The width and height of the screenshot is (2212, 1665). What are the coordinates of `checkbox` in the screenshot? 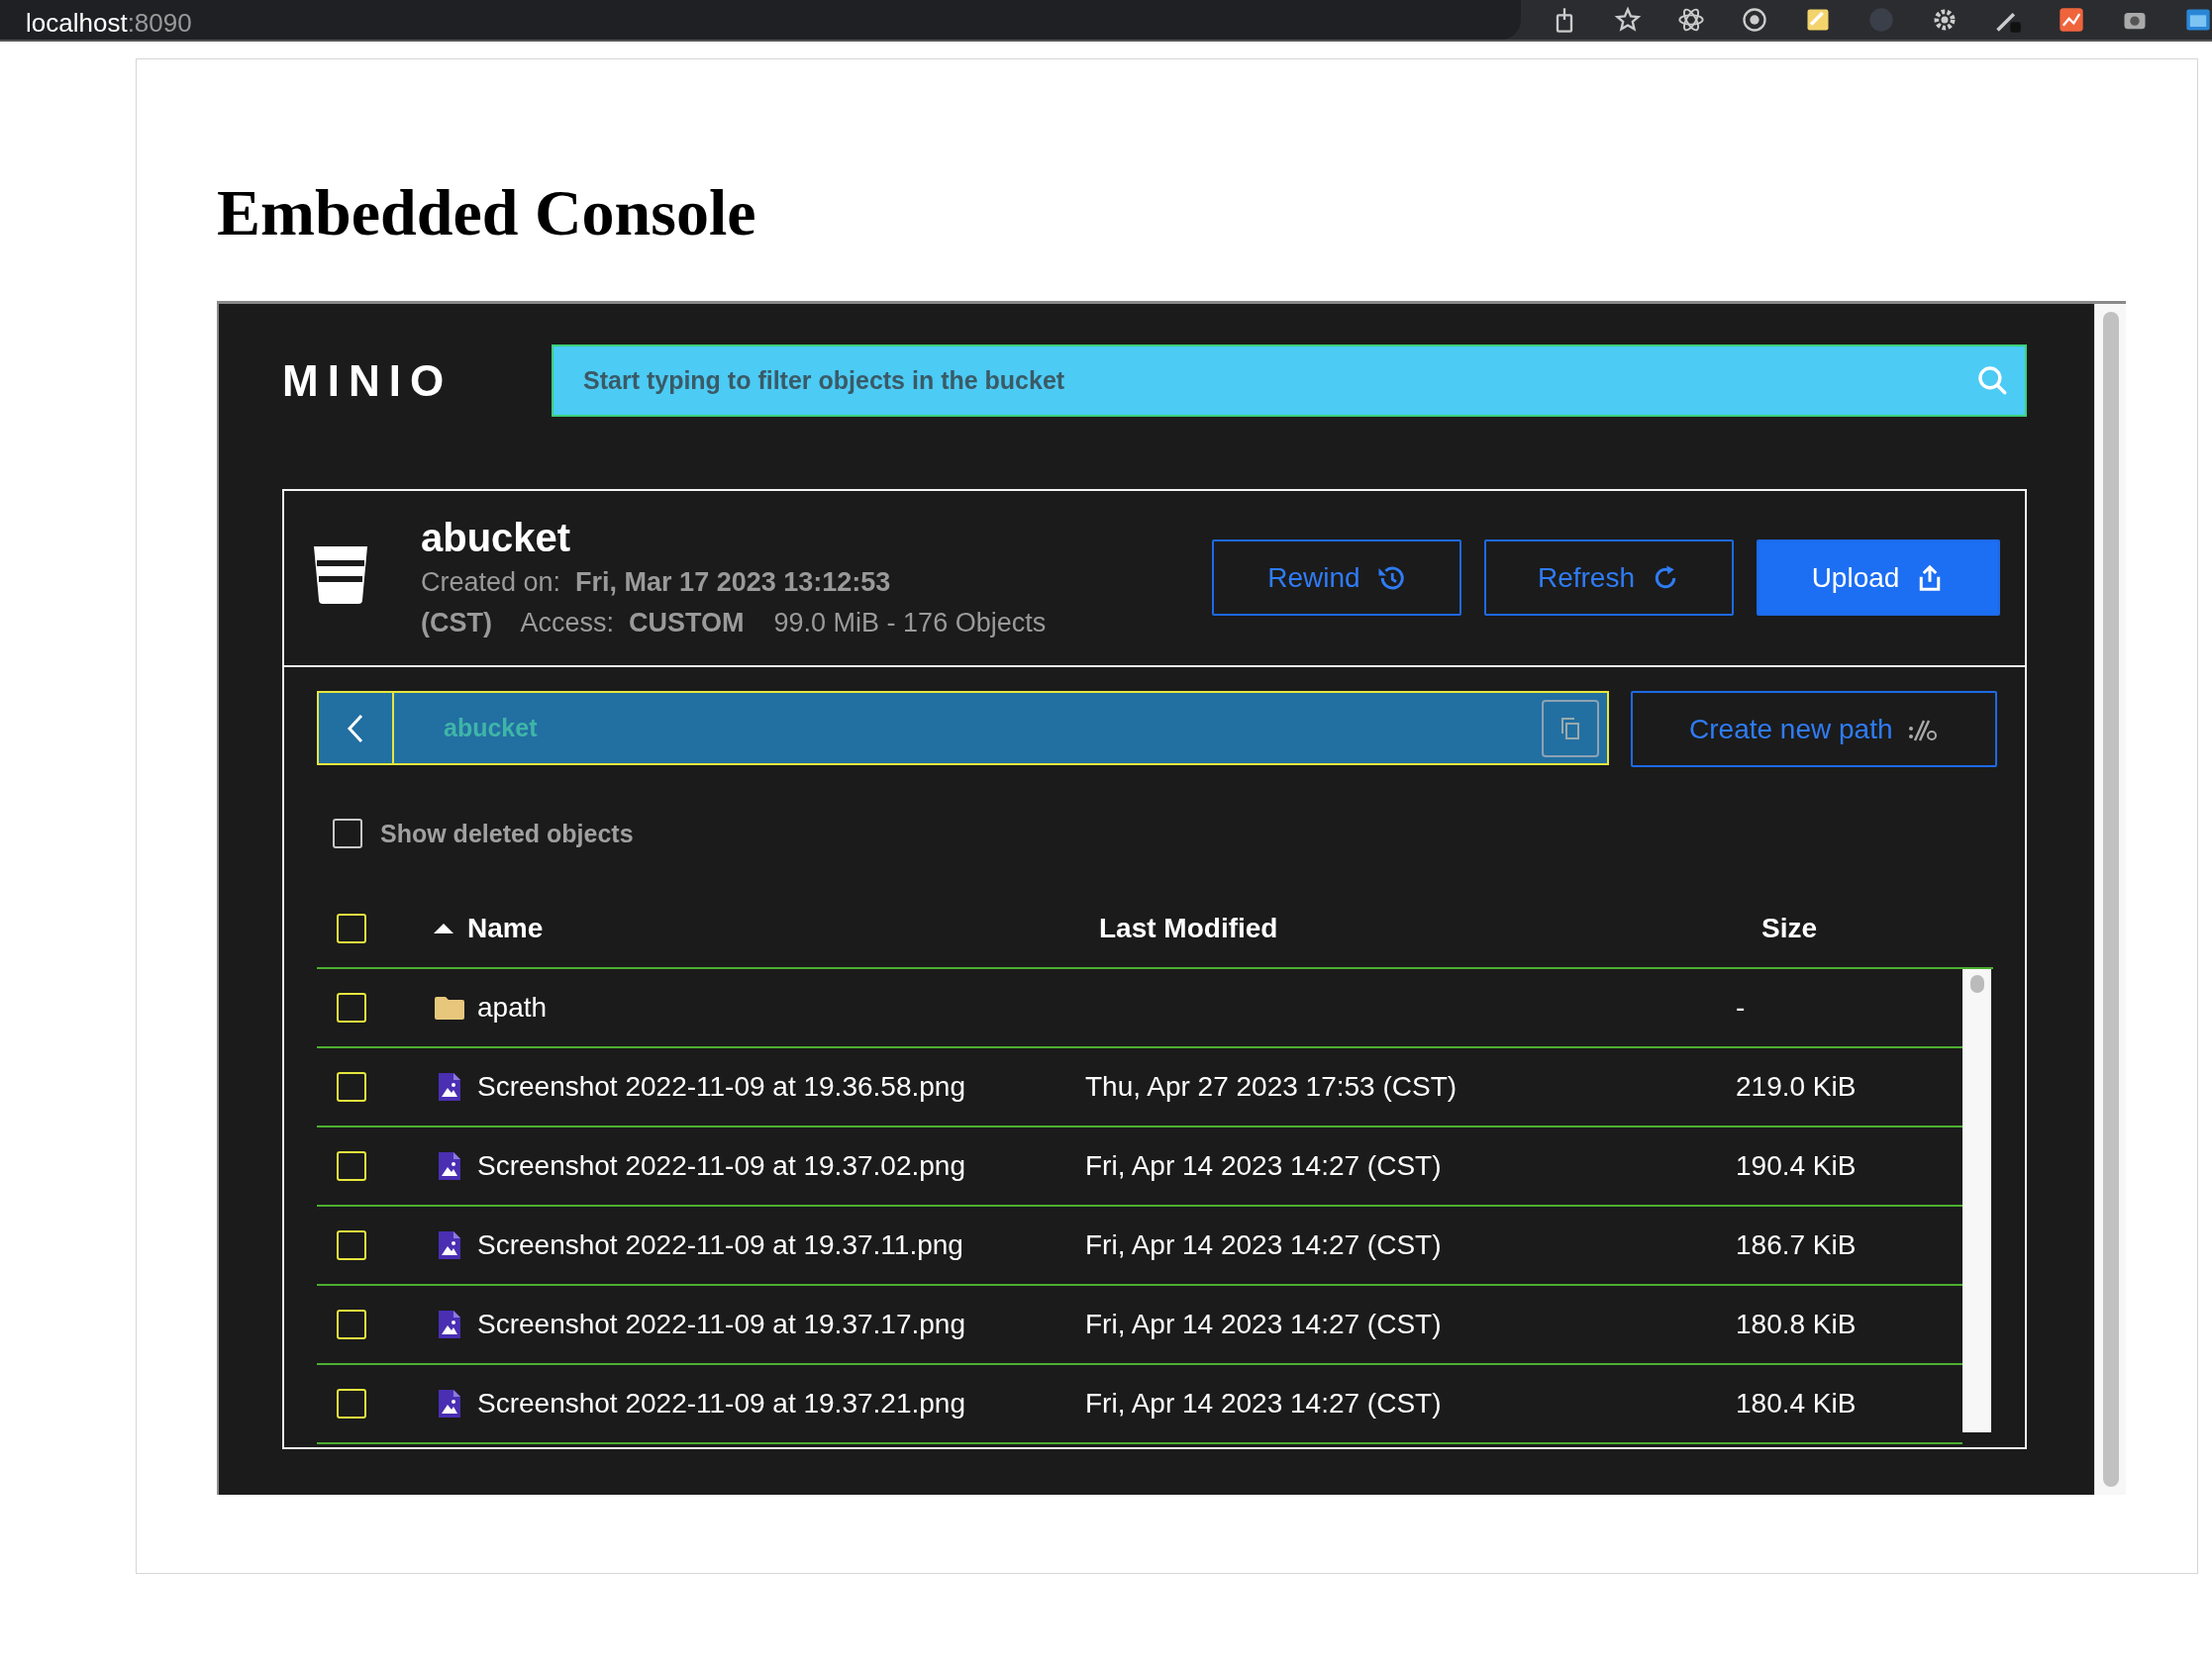 It's located at (347, 833).